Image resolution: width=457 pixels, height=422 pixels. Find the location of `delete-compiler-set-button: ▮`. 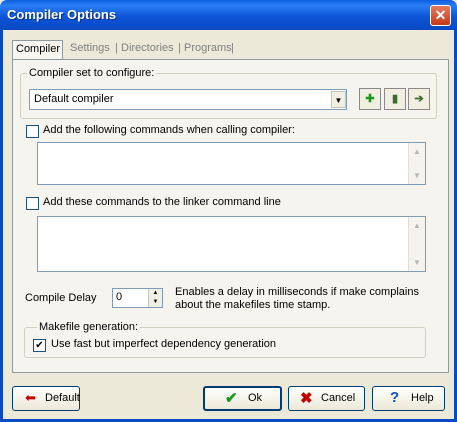

delete-compiler-set-button: ▮ is located at coordinates (395, 99).